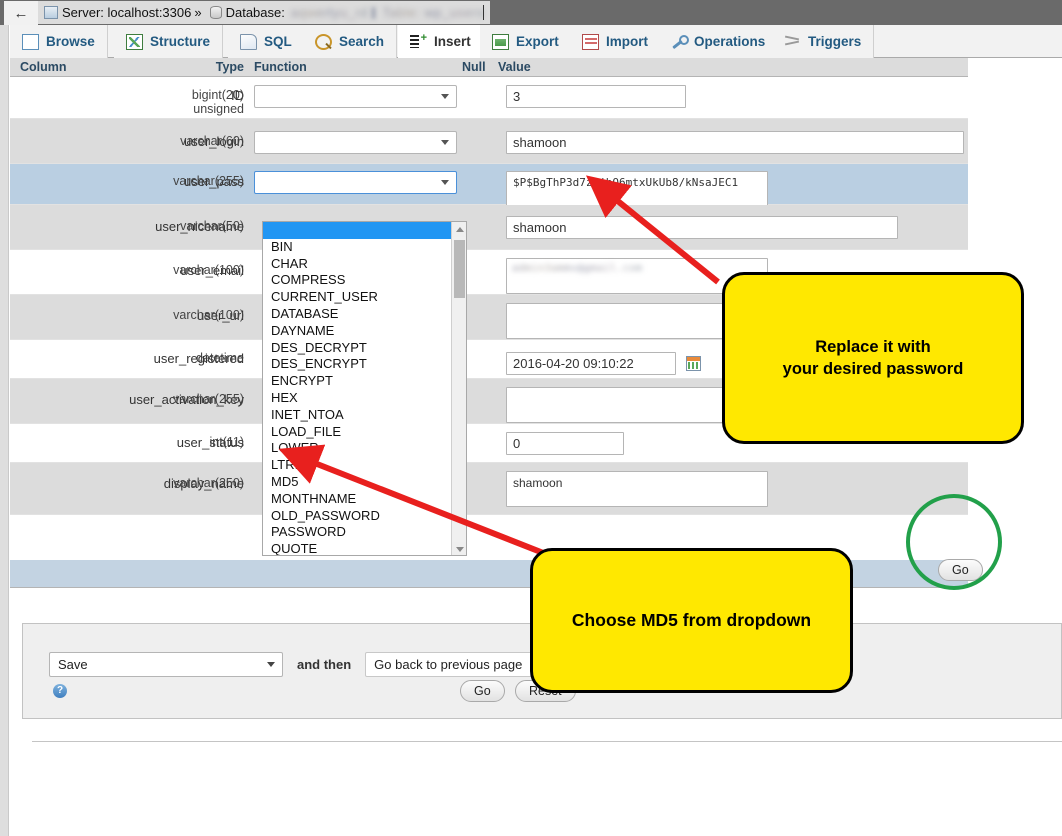 Image resolution: width=1062 pixels, height=836 pixels. Describe the element at coordinates (873, 358) in the screenshot. I see `callout-replace-password: Replace it with your desired password` at that location.